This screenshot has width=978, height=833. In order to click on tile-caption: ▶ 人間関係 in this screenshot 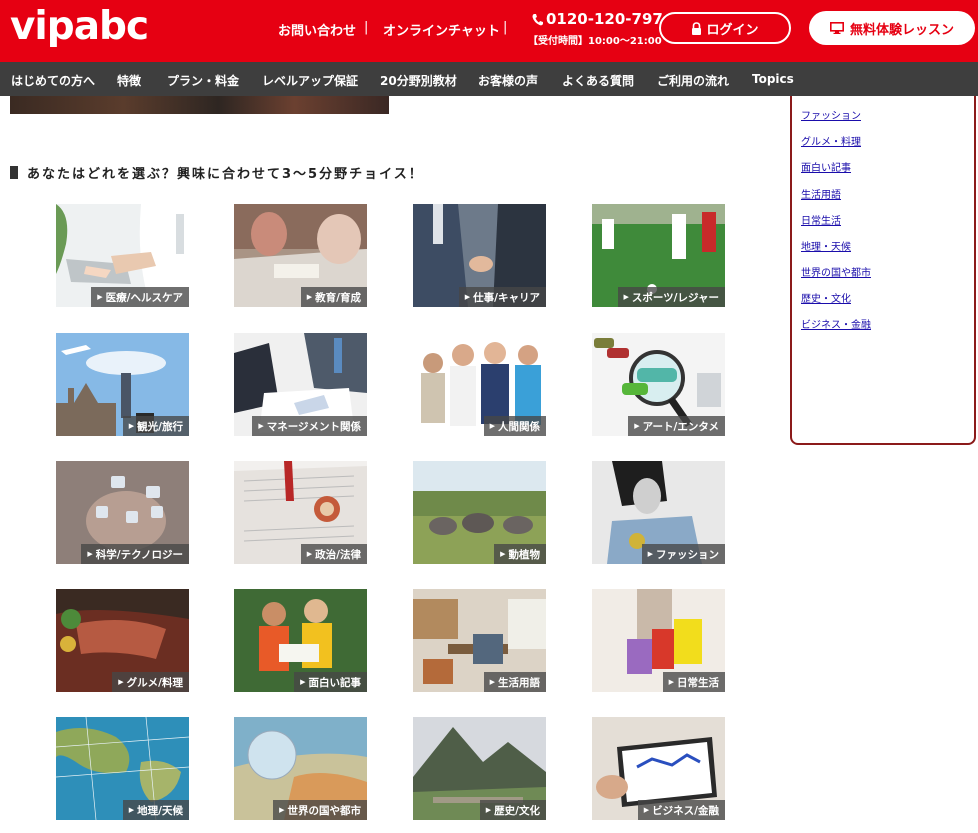, I will do `click(514, 426)`.